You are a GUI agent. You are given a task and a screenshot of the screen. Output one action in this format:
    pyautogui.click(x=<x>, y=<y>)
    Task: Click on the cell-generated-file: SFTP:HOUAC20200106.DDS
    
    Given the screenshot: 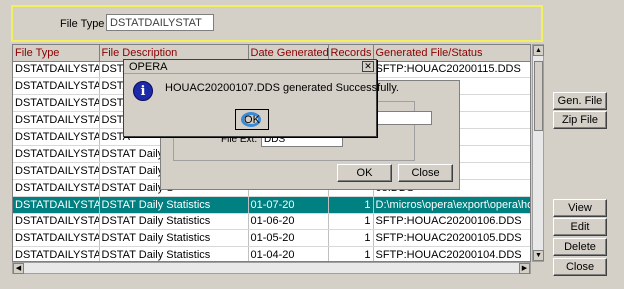 What is the action you would take?
    pyautogui.click(x=451, y=222)
    